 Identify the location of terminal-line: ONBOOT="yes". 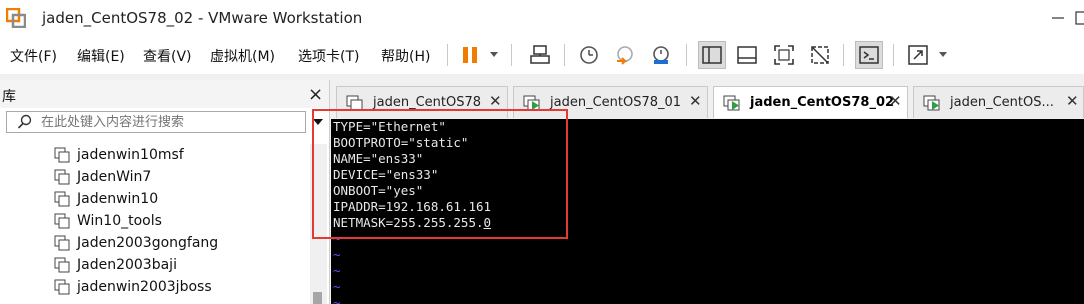
(378, 190).